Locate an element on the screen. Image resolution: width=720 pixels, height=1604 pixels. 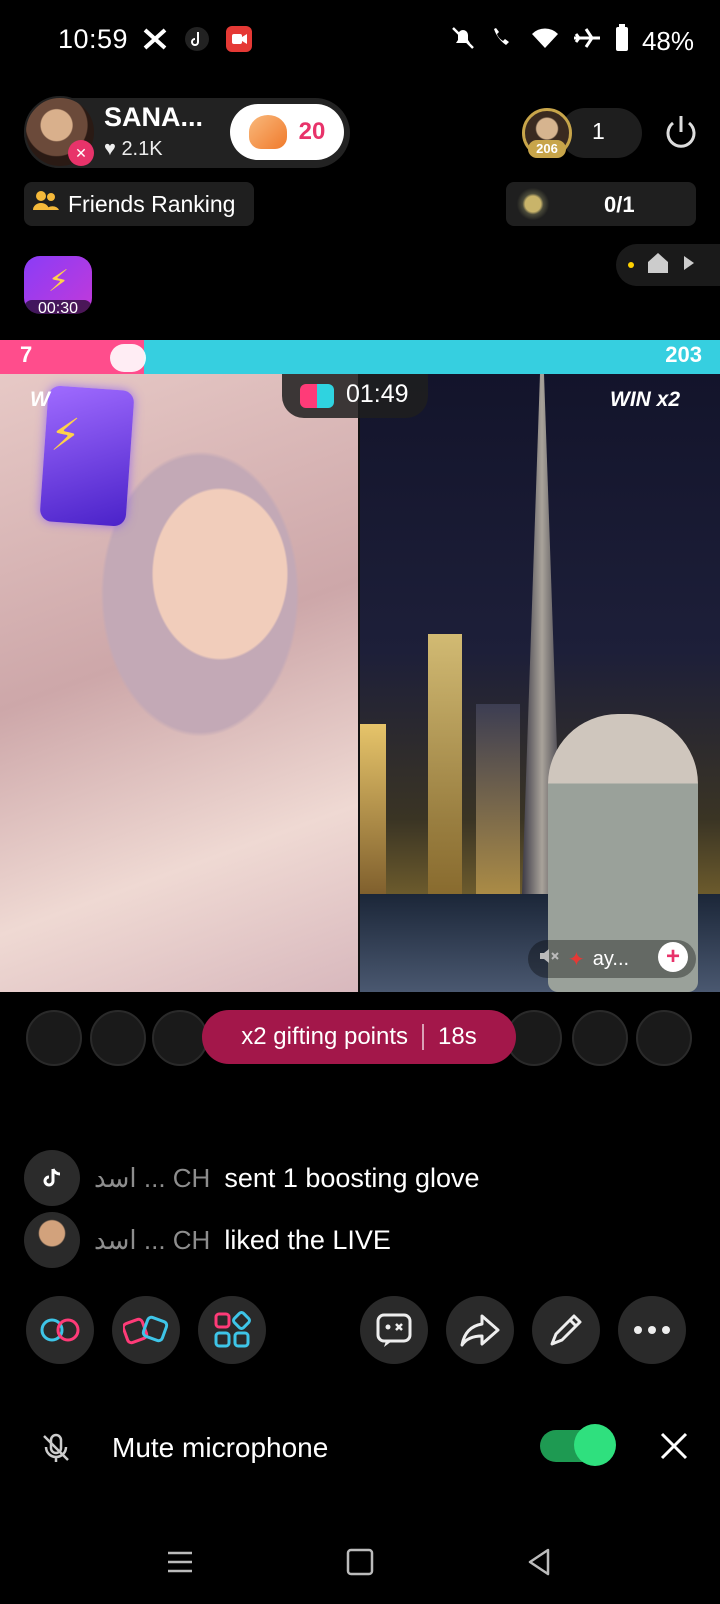
battle-timer: 01:49 is located at coordinates (377, 394).